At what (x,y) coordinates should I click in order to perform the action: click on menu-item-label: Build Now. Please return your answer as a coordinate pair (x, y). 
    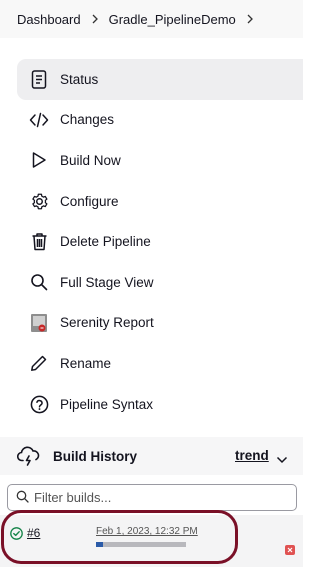
    Looking at the image, I should click on (90, 160).